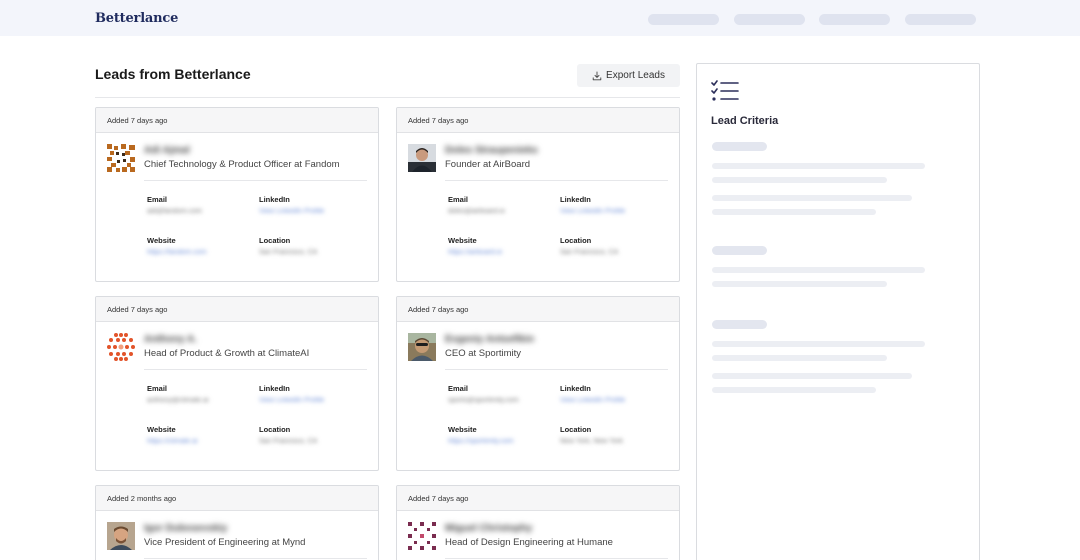 Image resolution: width=1080 pixels, height=560 pixels. What do you see at coordinates (177, 252) in the screenshot?
I see `website-link: https://fandom.com` at bounding box center [177, 252].